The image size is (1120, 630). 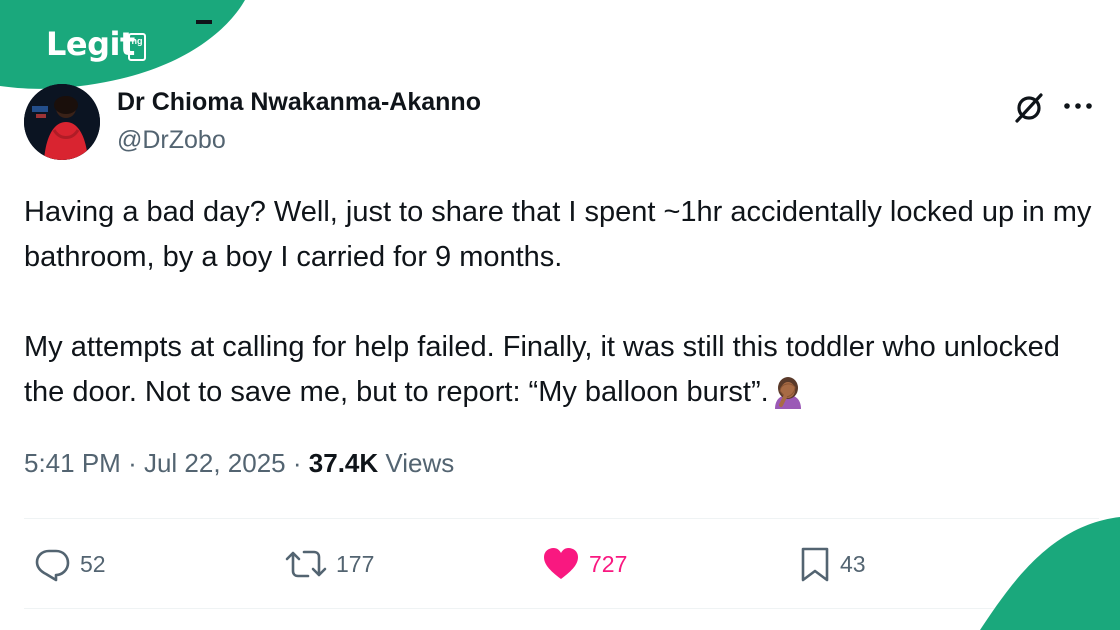 What do you see at coordinates (584, 564) in the screenshot?
I see `like-button: 727` at bounding box center [584, 564].